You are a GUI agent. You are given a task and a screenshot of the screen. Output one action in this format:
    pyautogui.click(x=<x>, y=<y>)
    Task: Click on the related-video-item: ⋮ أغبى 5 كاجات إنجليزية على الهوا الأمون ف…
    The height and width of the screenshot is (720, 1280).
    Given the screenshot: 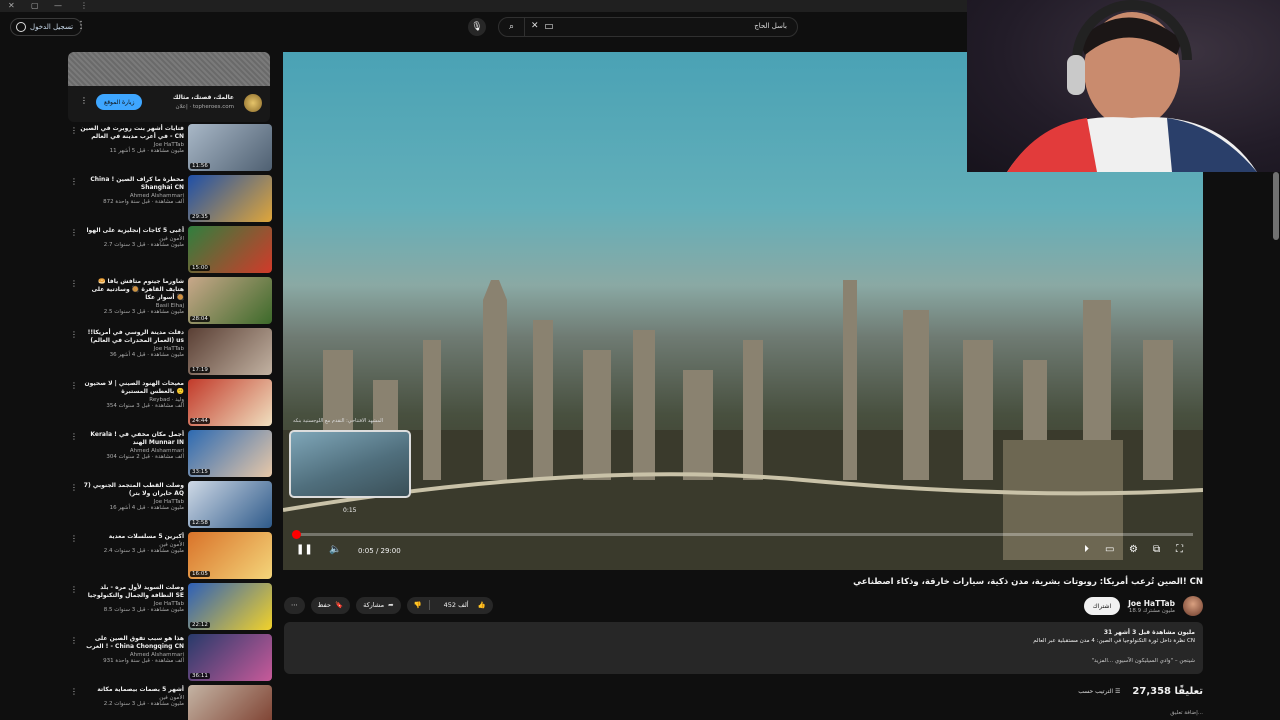 What is the action you would take?
    pyautogui.click(x=170, y=249)
    